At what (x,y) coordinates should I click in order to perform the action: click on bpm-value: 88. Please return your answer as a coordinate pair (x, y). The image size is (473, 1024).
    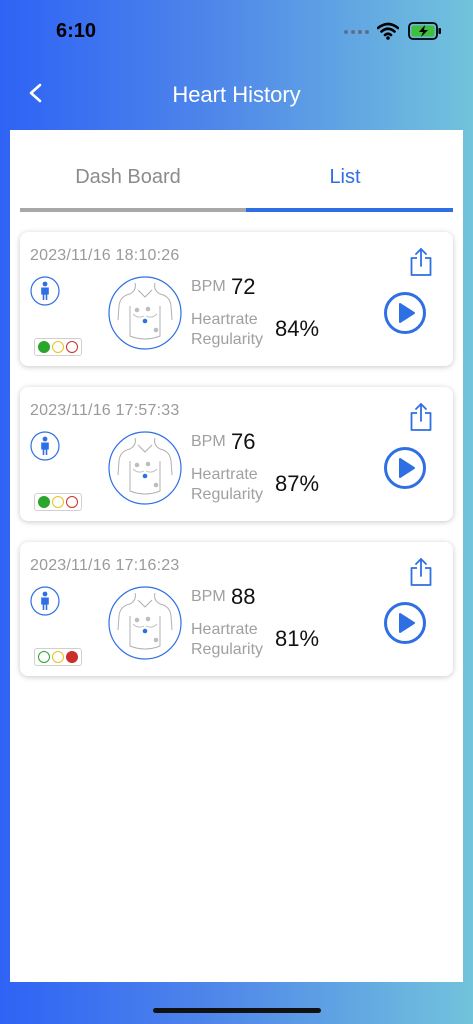
    Looking at the image, I should click on (243, 596).